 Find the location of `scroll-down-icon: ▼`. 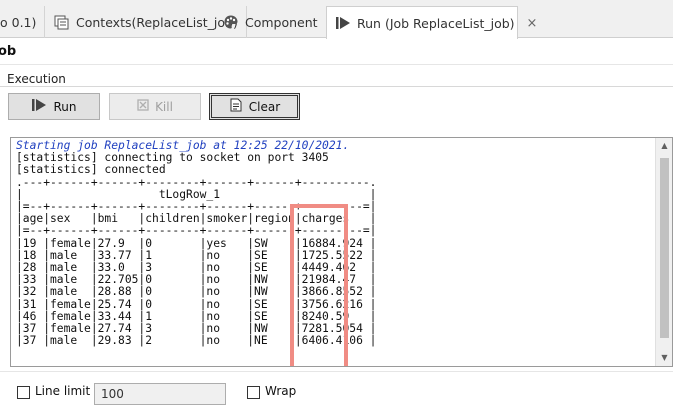

scroll-down-icon: ▼ is located at coordinates (664, 358).